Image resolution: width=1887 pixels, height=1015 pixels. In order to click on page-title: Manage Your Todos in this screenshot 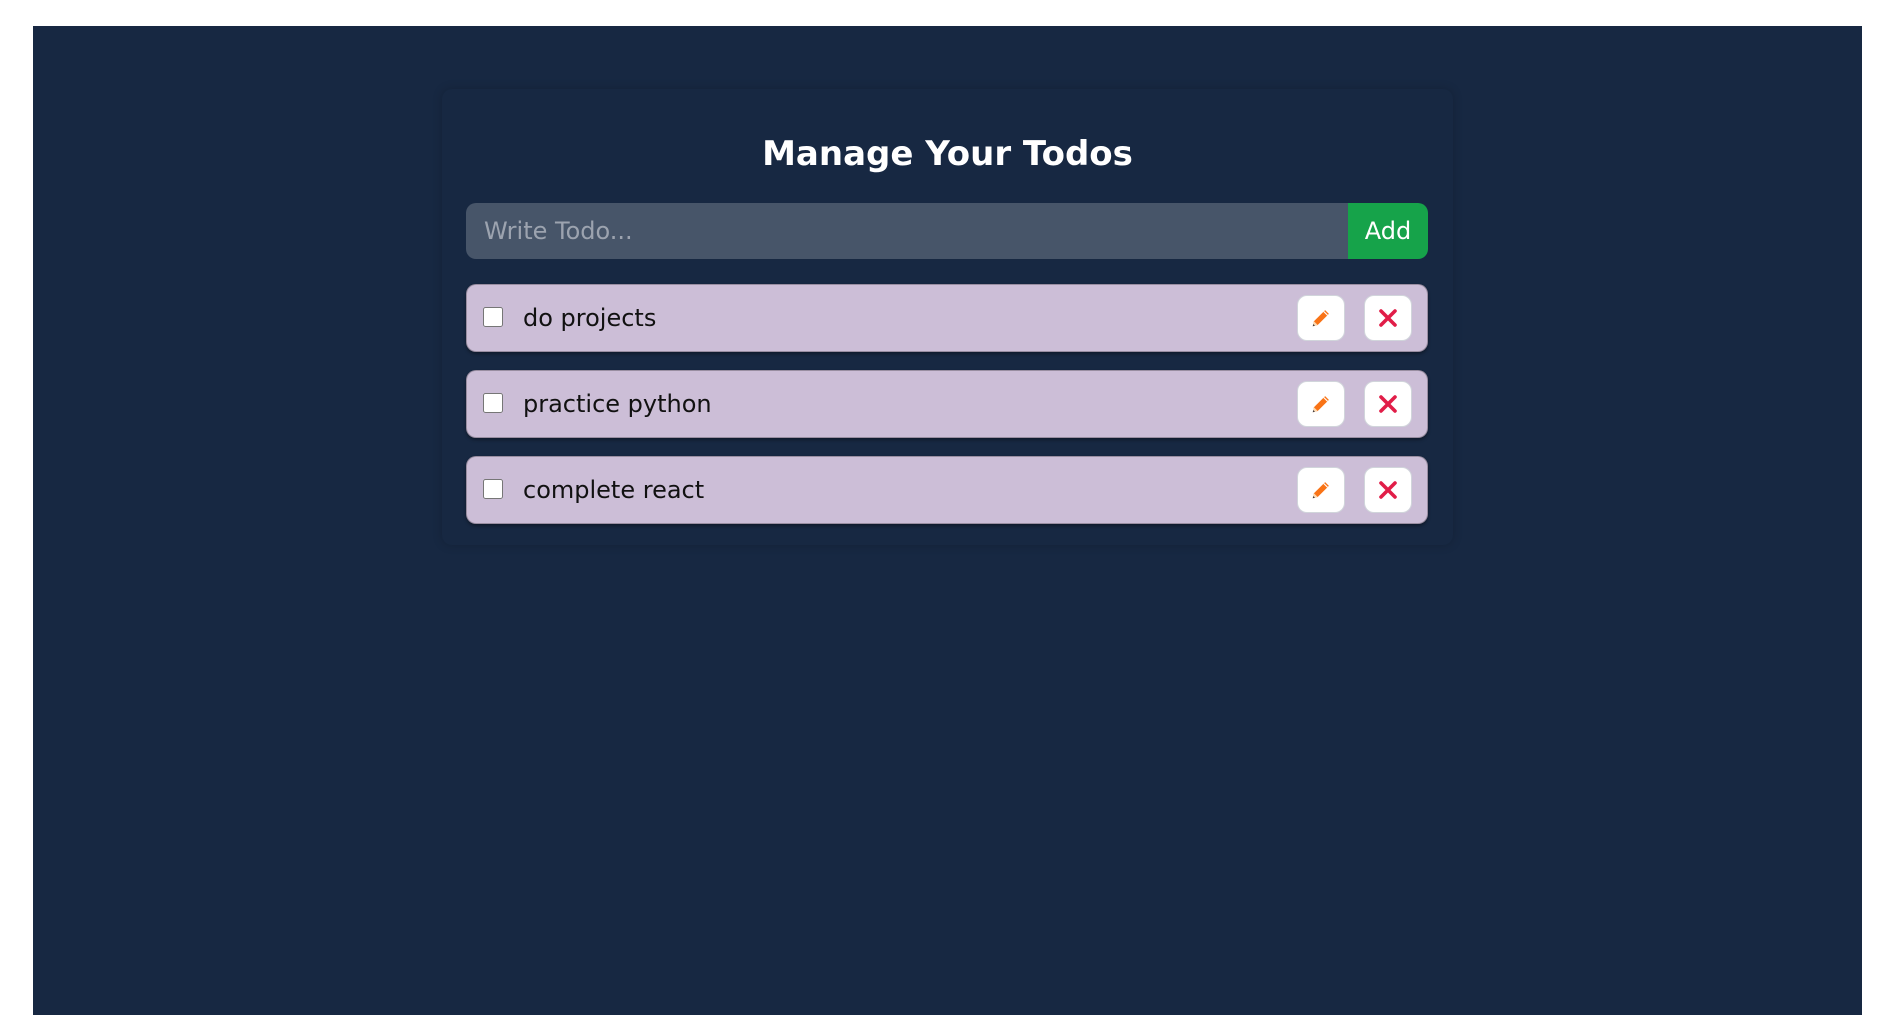, I will do `click(947, 154)`.